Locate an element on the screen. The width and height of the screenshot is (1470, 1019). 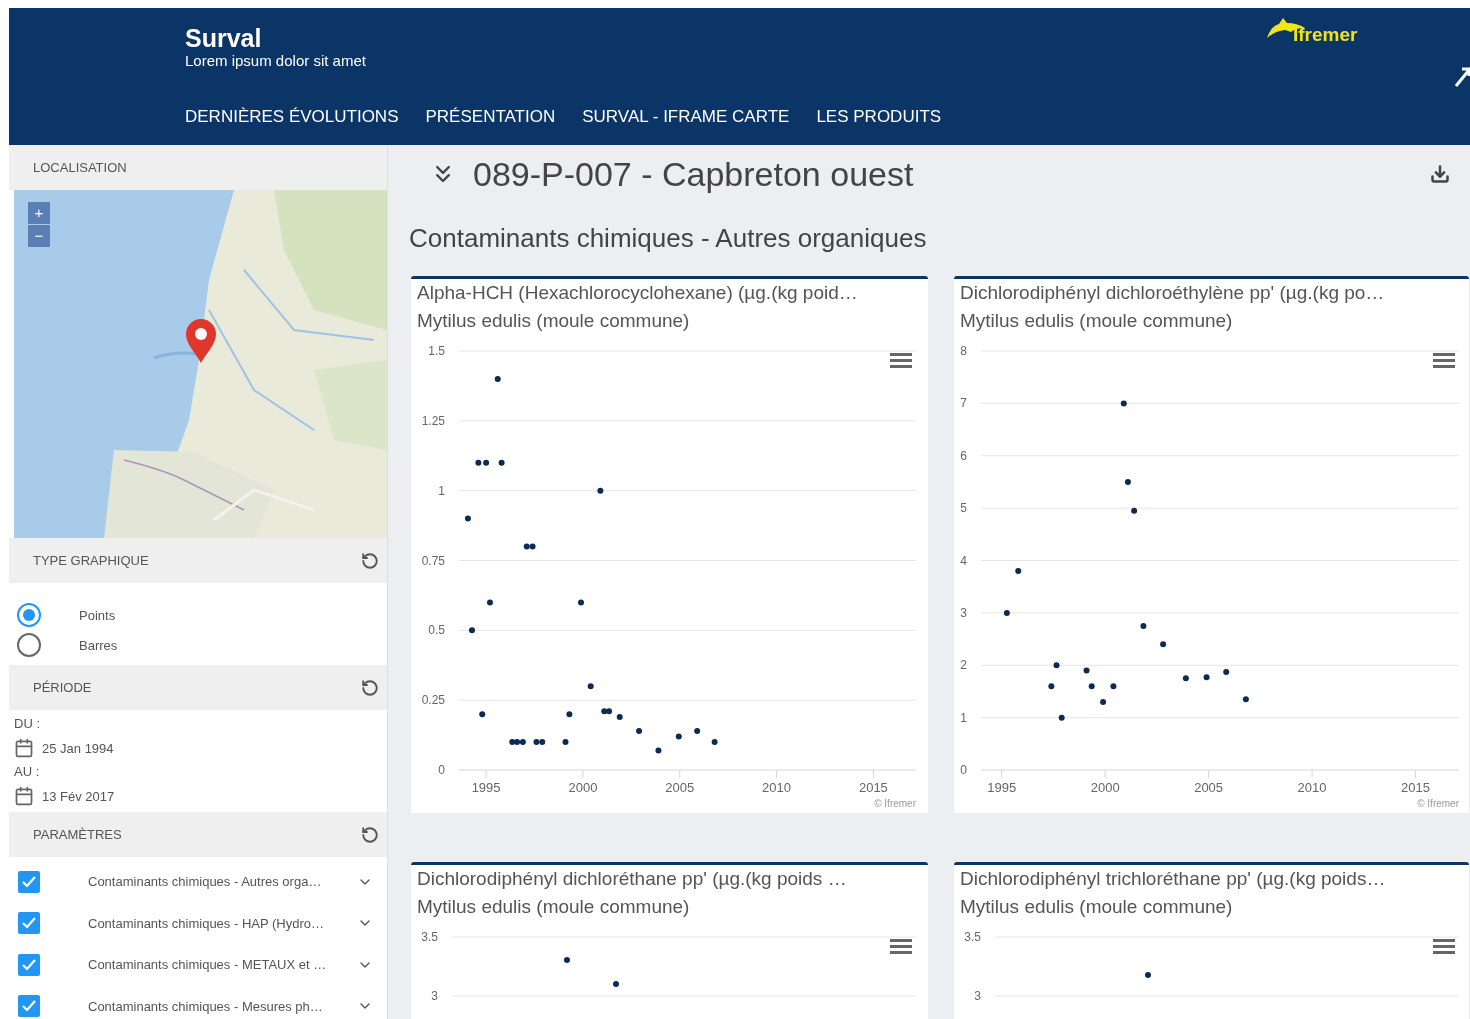
section-title: PARAMÈTRES is located at coordinates (77, 834).